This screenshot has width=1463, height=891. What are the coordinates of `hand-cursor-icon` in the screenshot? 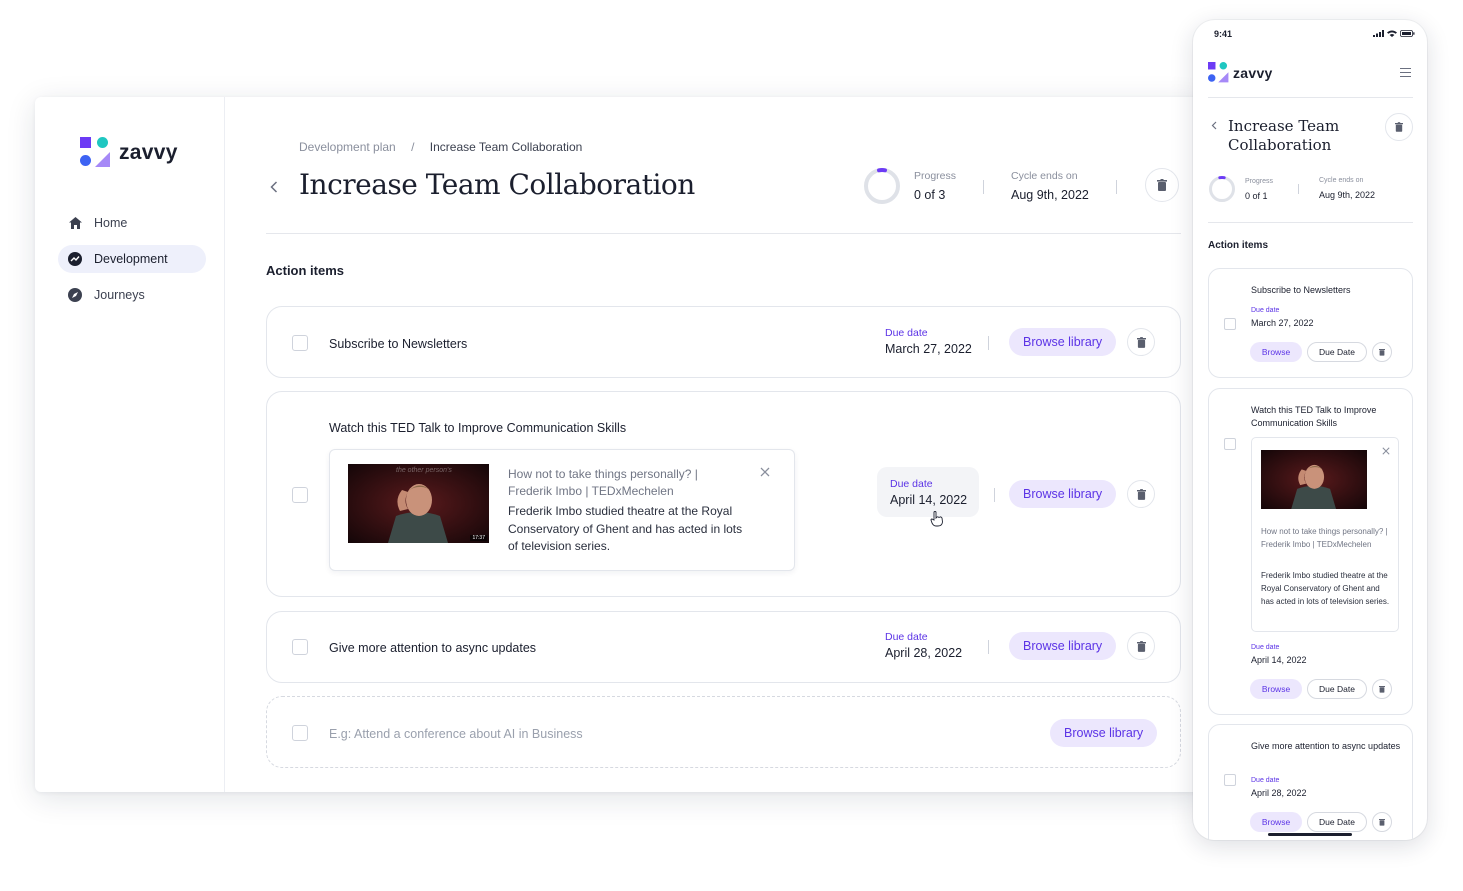 It's located at (937, 520).